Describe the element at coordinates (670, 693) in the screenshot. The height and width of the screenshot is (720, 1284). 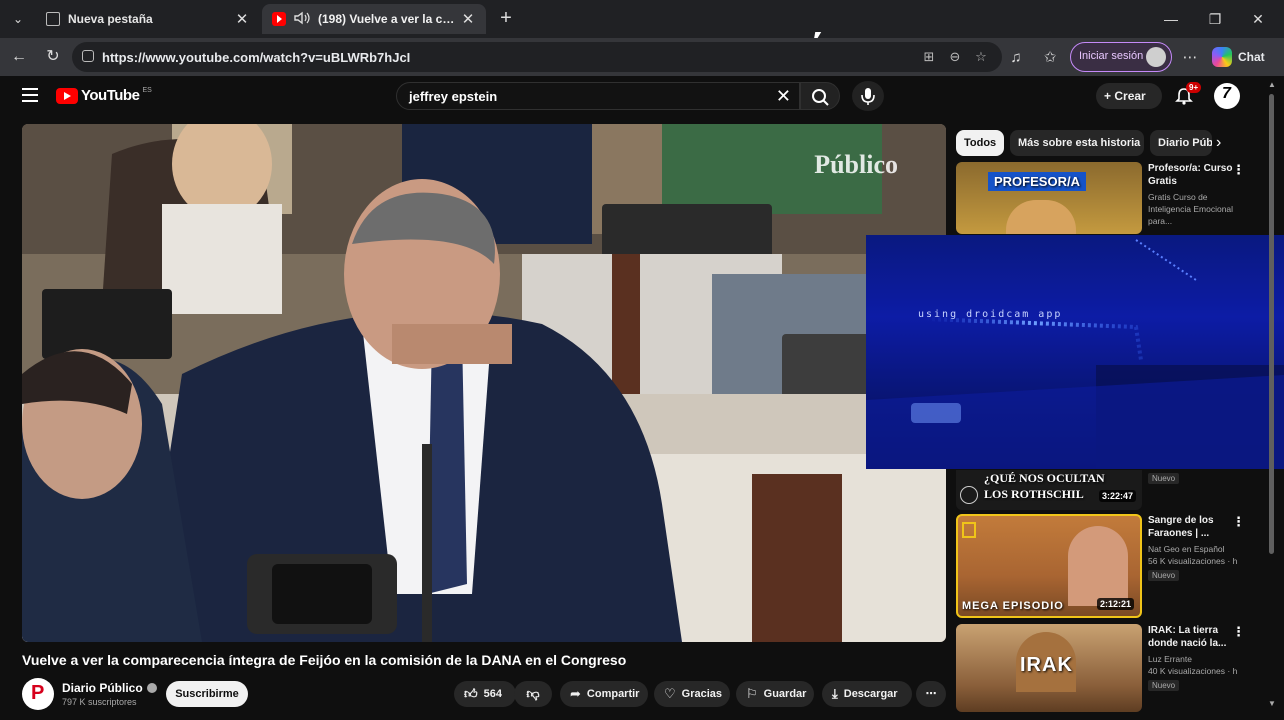
I see `thanks-heart-icon: ♡` at that location.